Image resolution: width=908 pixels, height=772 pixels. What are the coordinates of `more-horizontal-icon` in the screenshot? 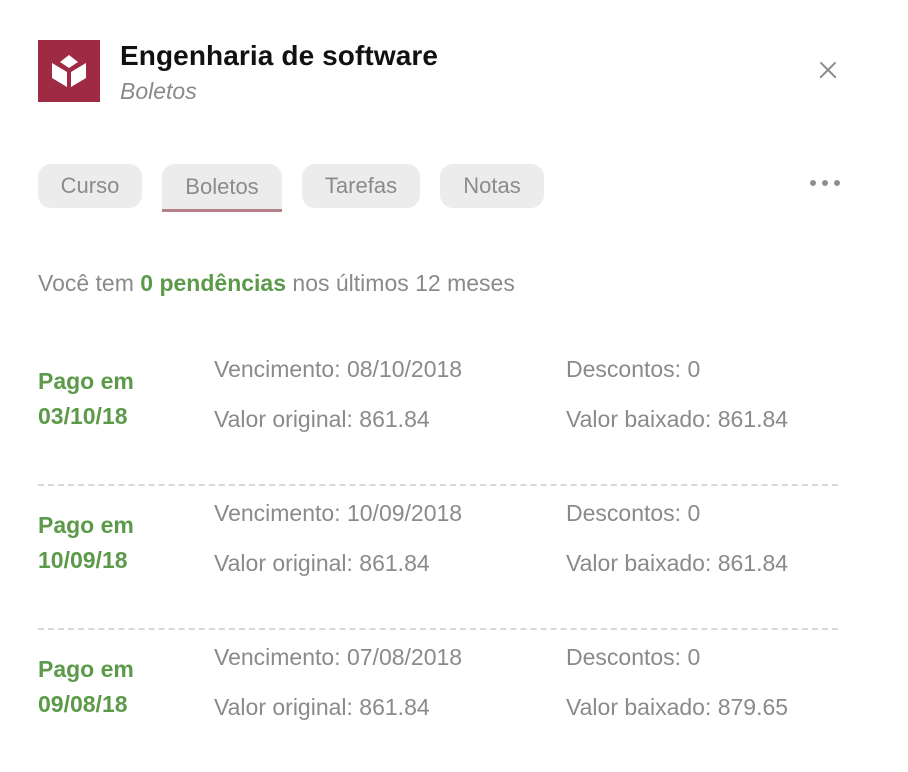 It's located at (825, 183).